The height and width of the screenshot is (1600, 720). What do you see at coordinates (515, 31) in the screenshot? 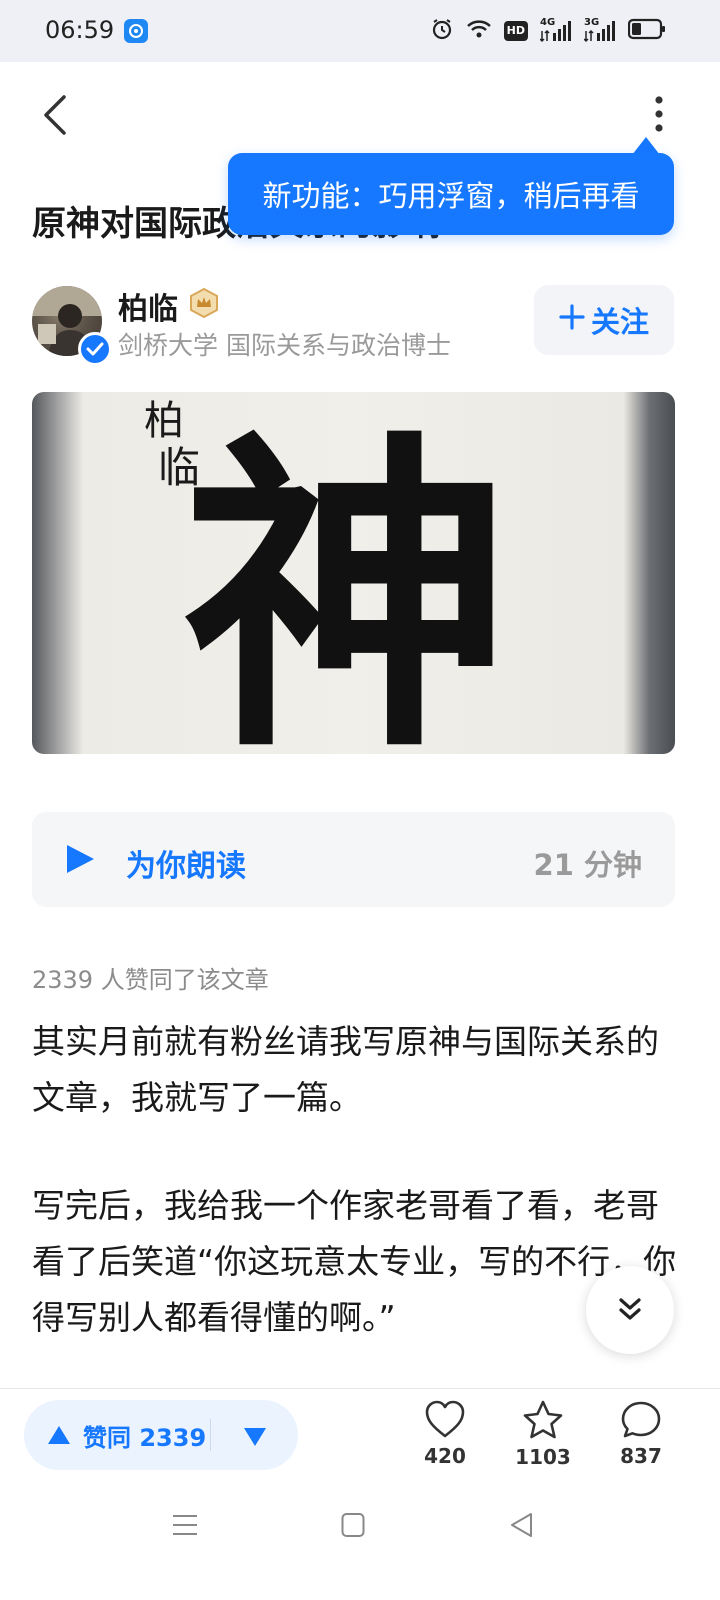
I see `hd-icon: HD` at bounding box center [515, 31].